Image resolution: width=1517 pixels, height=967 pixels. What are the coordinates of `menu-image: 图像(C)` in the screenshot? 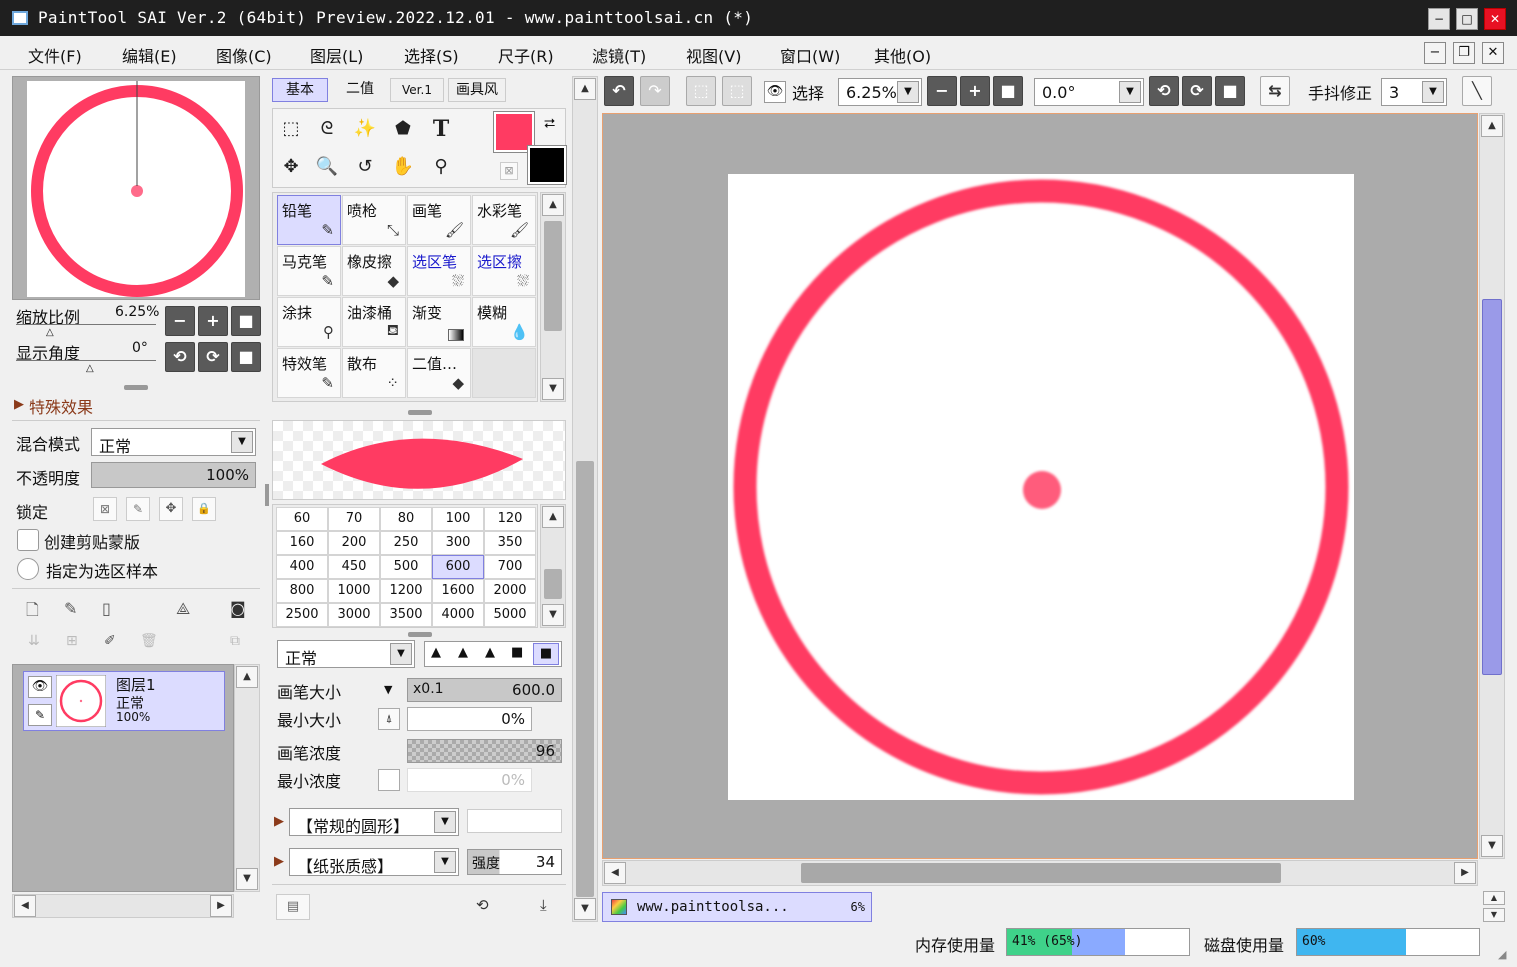 It's located at (244, 55).